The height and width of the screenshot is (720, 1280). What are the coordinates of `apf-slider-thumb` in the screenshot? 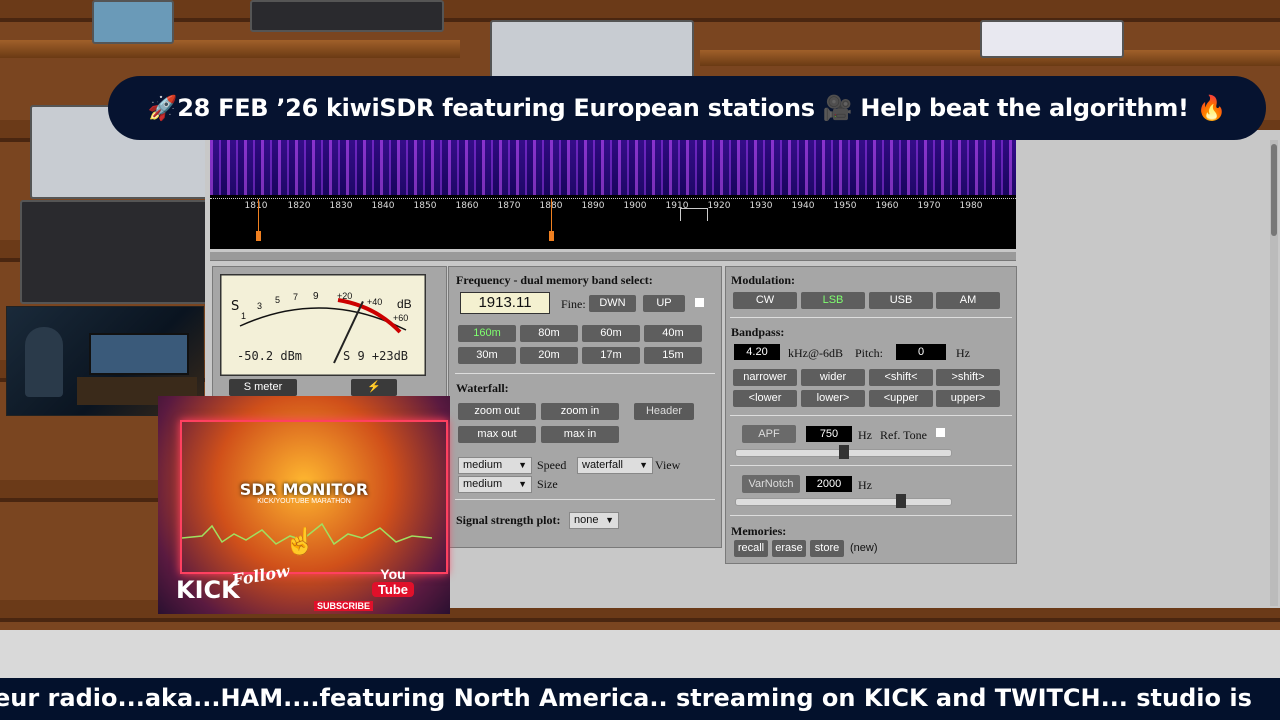 It's located at (843, 452).